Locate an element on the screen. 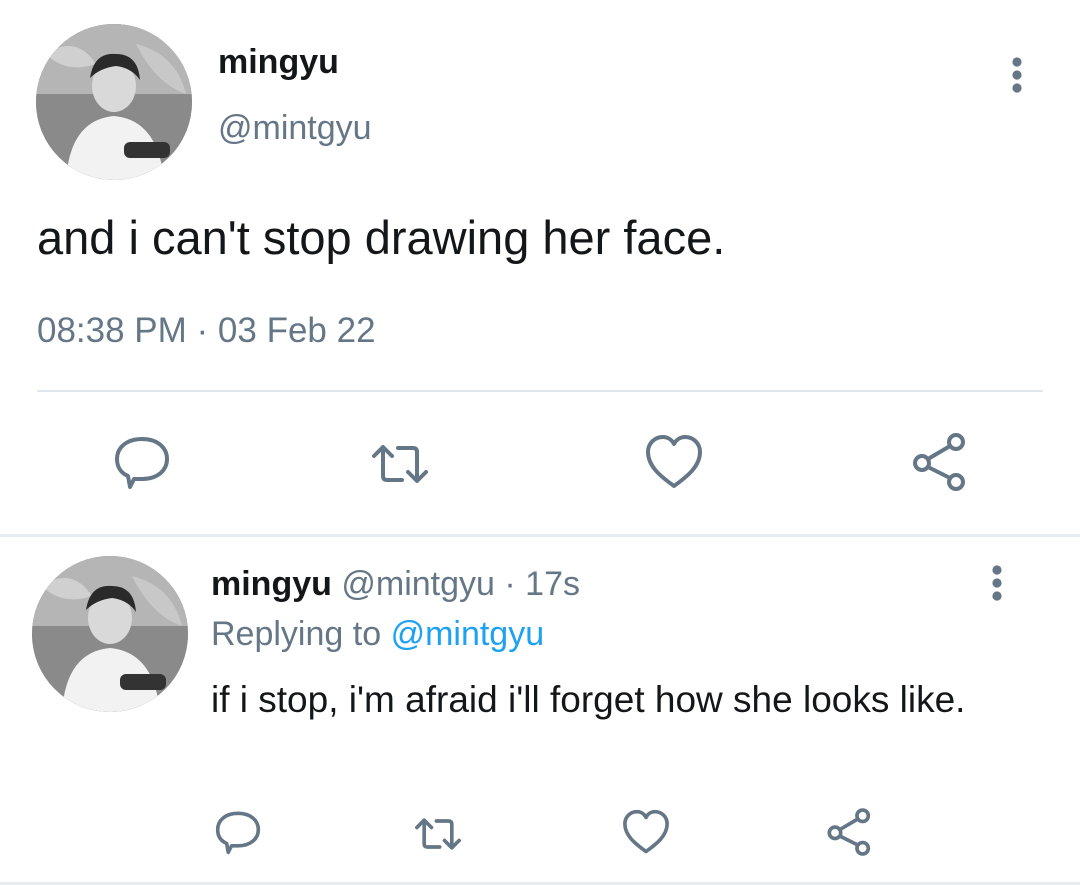  reply-header: mingyu @mintgyu · 17s is located at coordinates (395, 584).